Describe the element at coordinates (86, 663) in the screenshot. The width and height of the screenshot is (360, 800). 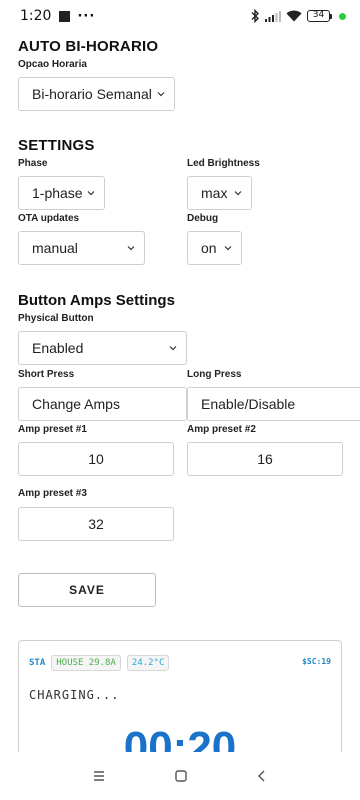
I see `house-current-badge: HOUSE 29.8A` at that location.